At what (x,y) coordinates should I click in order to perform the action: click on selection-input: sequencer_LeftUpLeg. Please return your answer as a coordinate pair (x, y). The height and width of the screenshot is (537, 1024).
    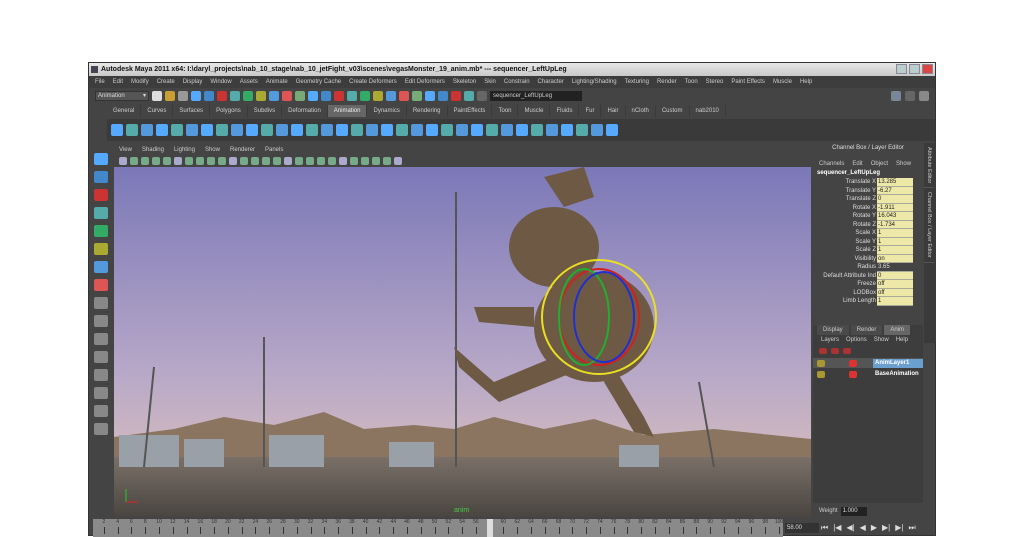
    Looking at the image, I should click on (536, 96).